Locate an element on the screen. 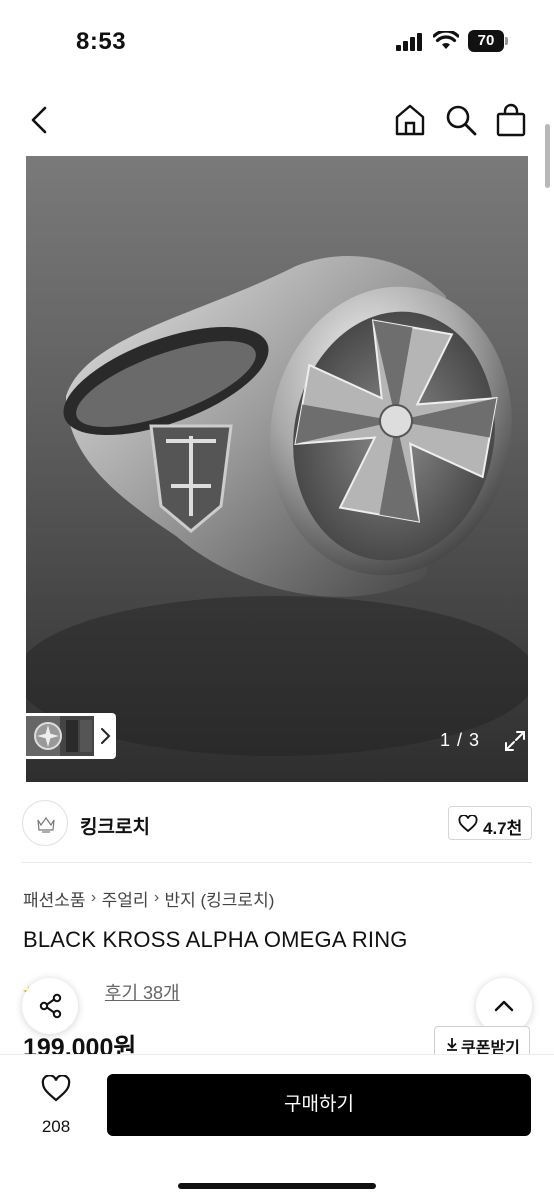  breadcrumb: 패션소품 › 주얼리 › 반지 (킹크로치) is located at coordinates (148, 898).